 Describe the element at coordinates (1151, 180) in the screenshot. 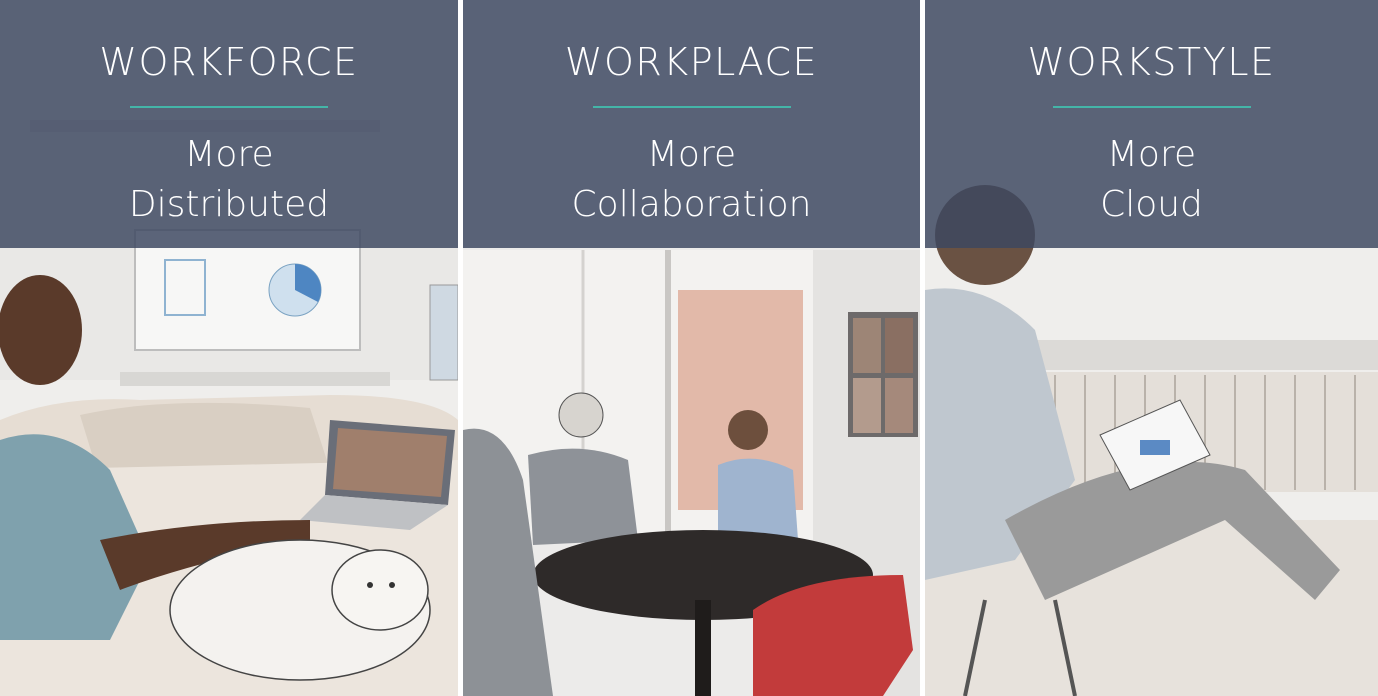

I see `workstyle-subtitle: More Cloud` at that location.